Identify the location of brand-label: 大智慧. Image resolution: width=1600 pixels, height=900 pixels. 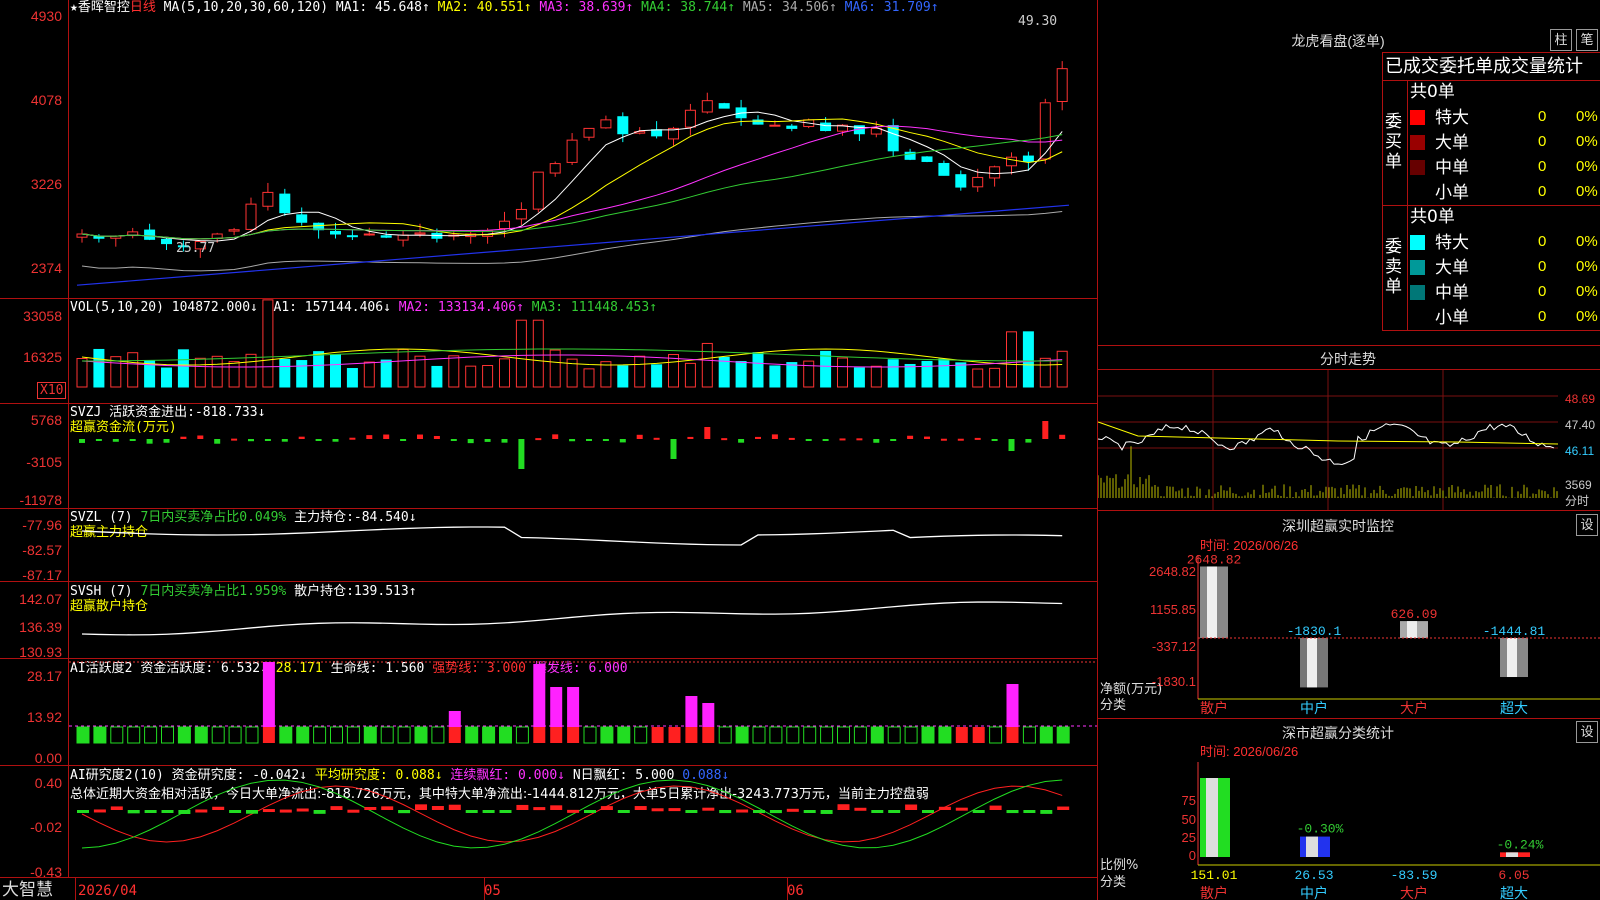
(27, 890).